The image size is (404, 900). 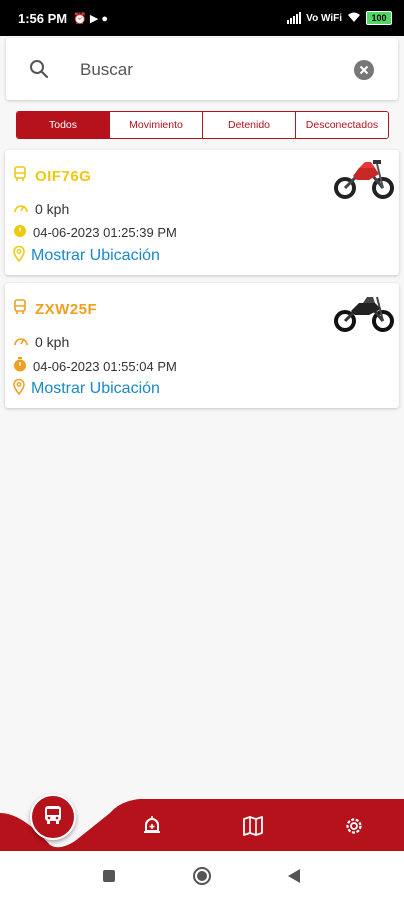 What do you see at coordinates (364, 70) in the screenshot?
I see `clear-search-icon` at bounding box center [364, 70].